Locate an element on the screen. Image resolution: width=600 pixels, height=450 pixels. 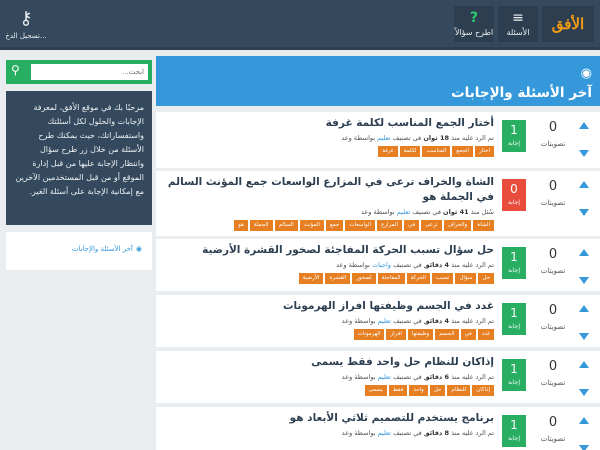
tag: فقط is located at coordinates (398, 390).